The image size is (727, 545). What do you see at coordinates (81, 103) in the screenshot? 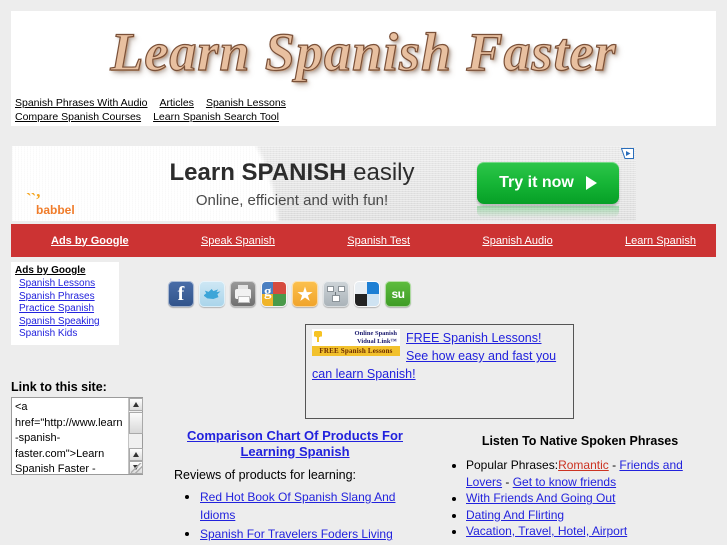
I see `nav-link-spanish-phrases-with-audio: Spanish Phrases With Audio` at bounding box center [81, 103].